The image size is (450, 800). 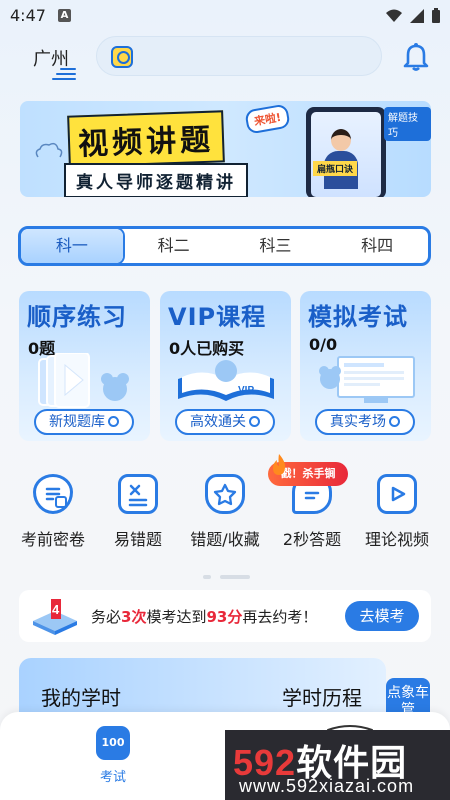 I want to click on study-history-link: 学时历程, so click(x=322, y=696).